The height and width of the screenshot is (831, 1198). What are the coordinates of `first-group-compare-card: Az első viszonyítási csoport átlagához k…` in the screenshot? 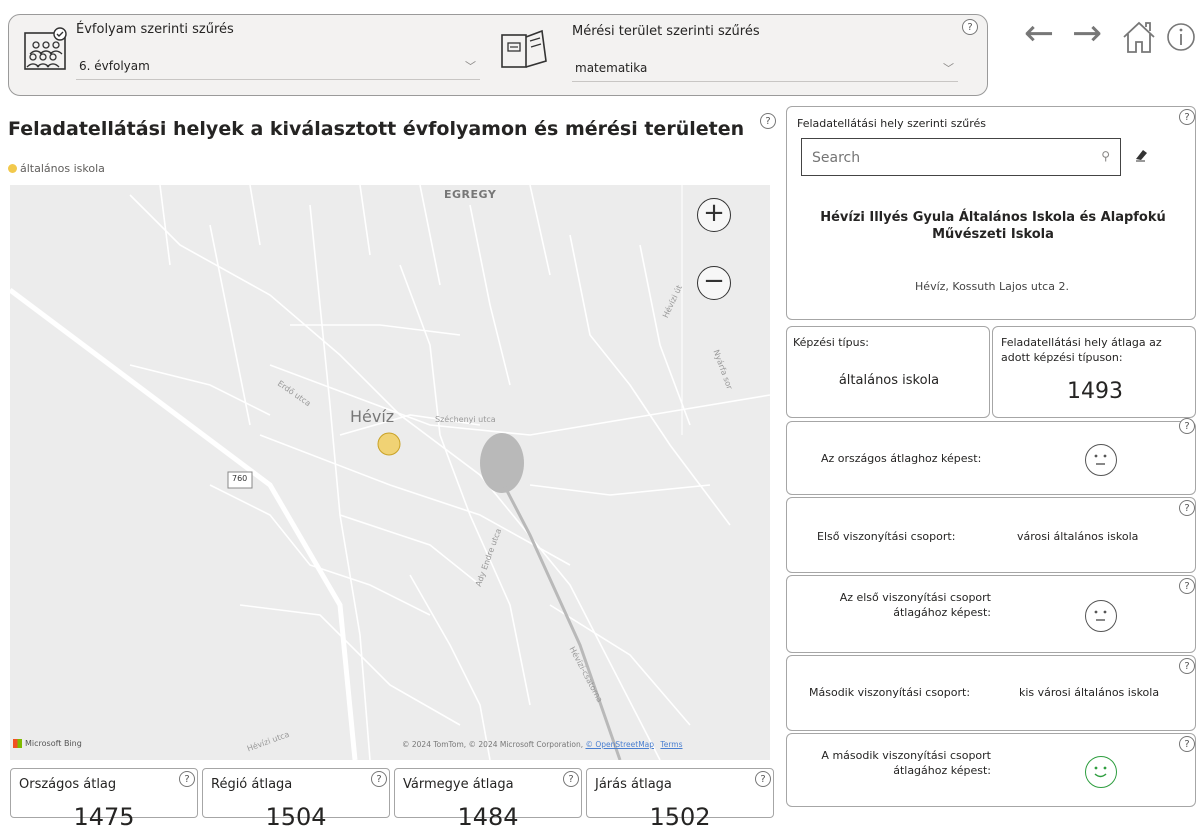 It's located at (991, 614).